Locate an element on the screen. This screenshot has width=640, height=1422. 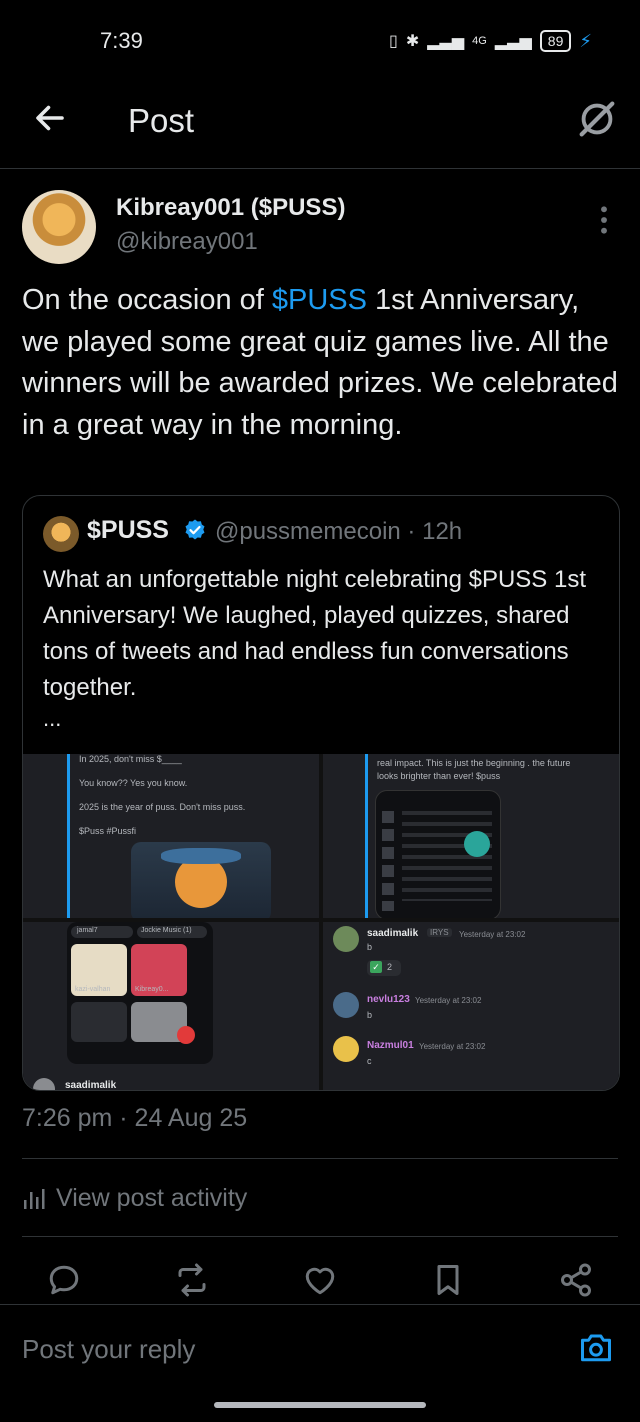
page-title: Post is located at coordinates (161, 120).